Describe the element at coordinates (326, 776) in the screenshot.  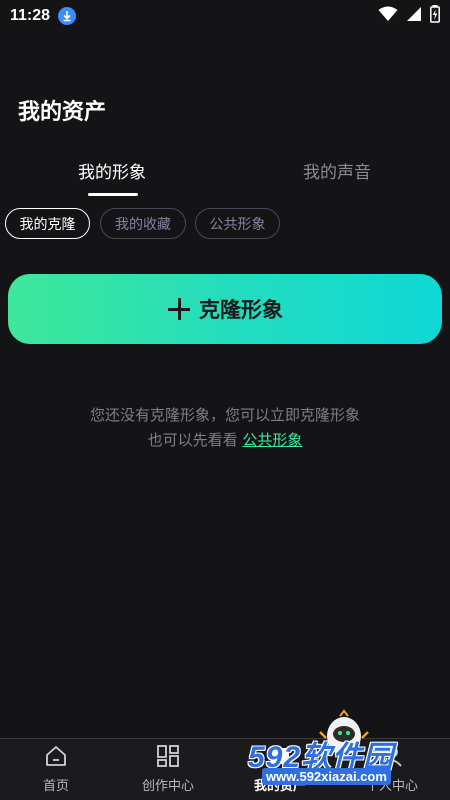
I see `watermark-url: www.592xiazai.com` at that location.